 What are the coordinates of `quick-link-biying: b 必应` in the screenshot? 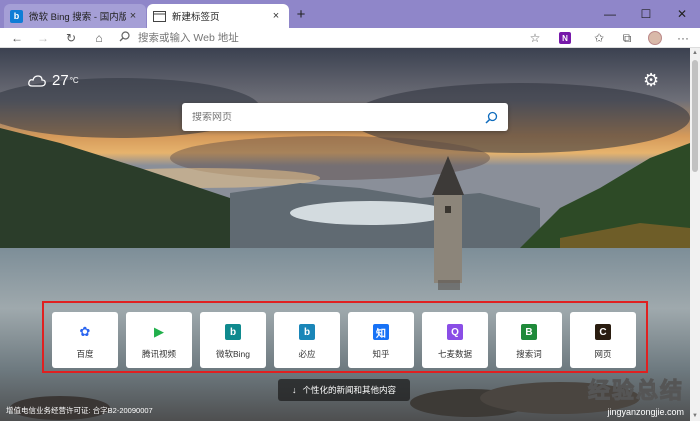 It's located at (307, 340).